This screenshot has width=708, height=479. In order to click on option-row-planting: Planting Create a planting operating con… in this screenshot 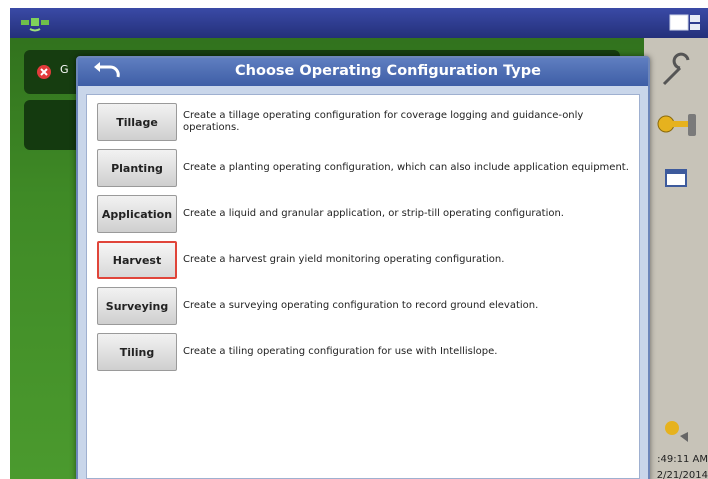, I will do `click(367, 169)`.